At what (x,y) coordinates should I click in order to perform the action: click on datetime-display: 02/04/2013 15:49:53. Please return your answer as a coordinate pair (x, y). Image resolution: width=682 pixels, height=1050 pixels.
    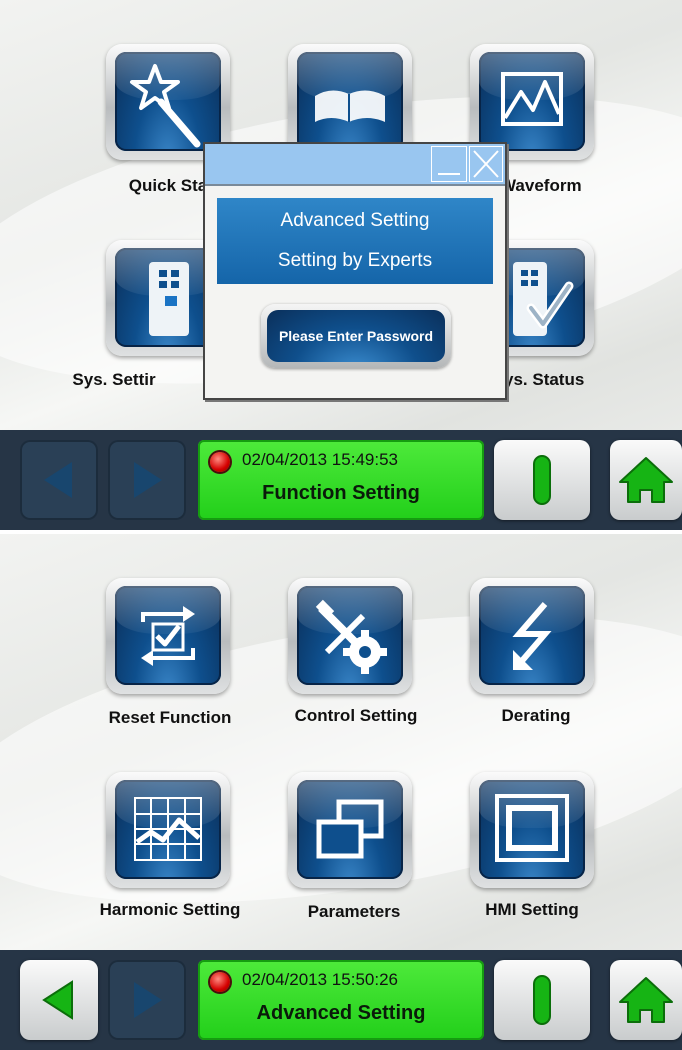
    Looking at the image, I should click on (320, 459).